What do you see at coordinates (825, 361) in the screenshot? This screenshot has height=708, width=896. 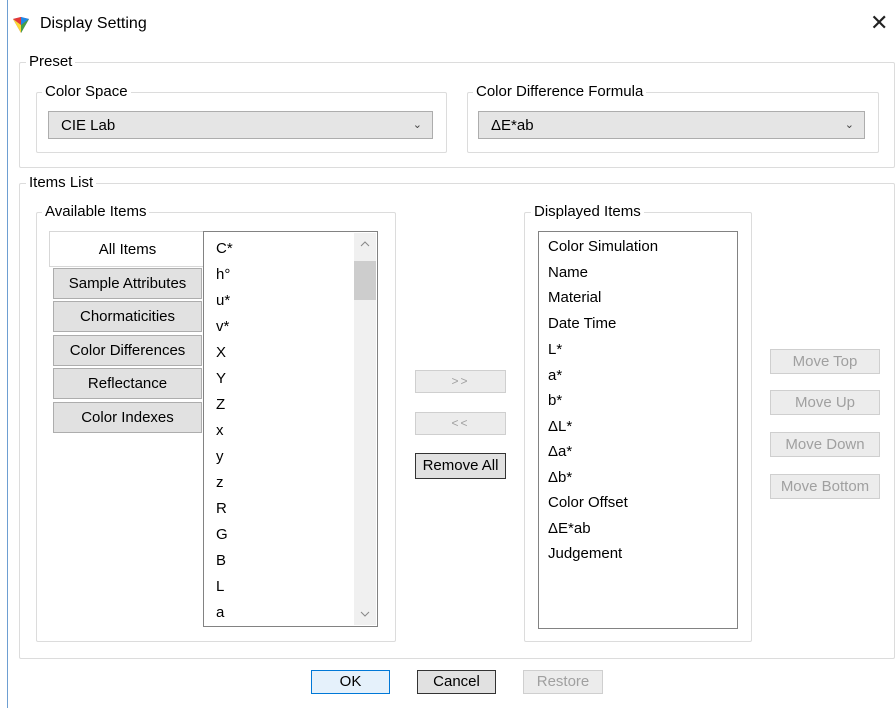 I see `move-top-button: Move Top` at bounding box center [825, 361].